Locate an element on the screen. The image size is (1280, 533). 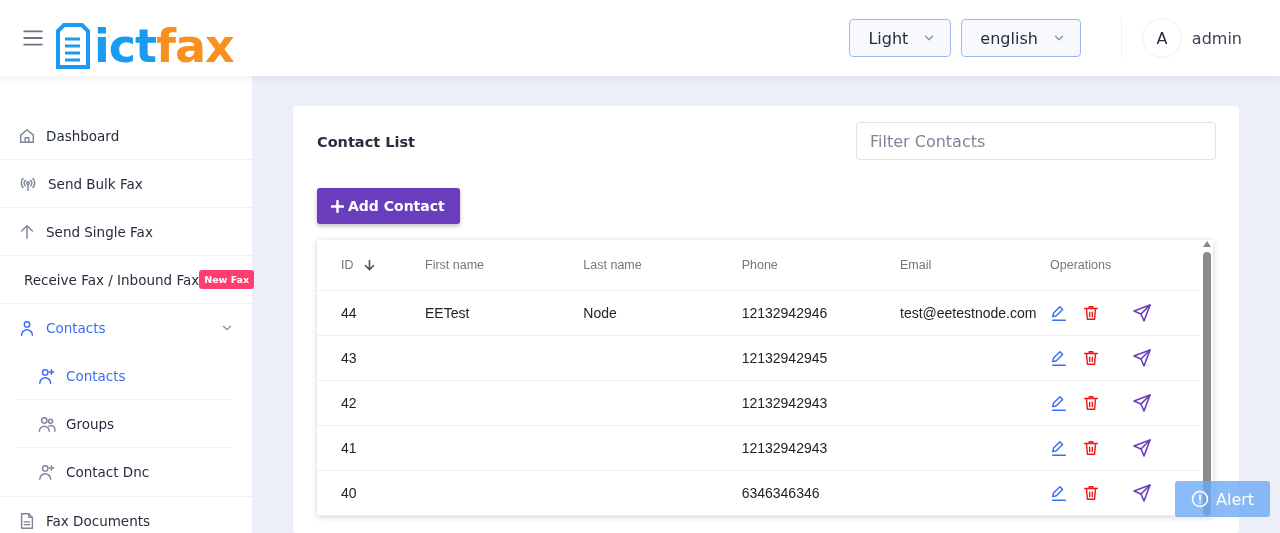
filter-field: Filter Contacts is located at coordinates (1036, 141).